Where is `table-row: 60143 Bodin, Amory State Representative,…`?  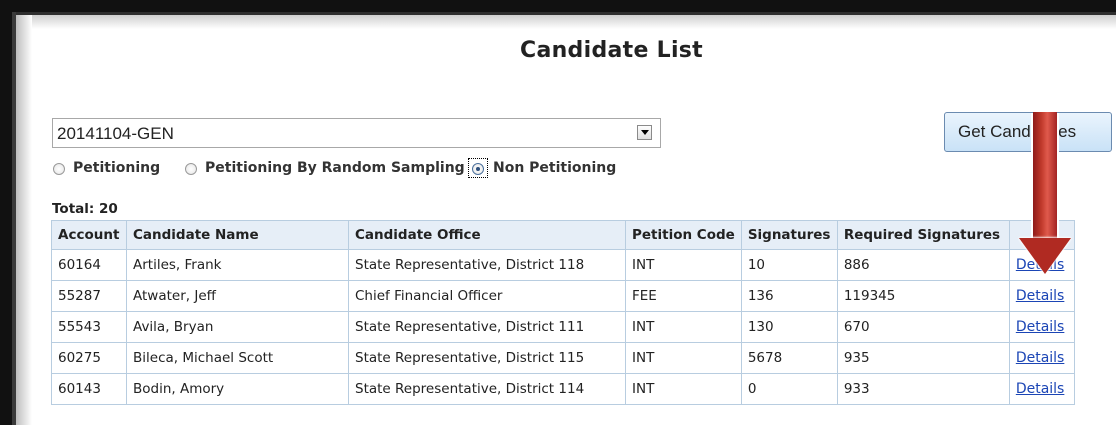 table-row: 60143 Bodin, Amory State Representative,… is located at coordinates (563, 389).